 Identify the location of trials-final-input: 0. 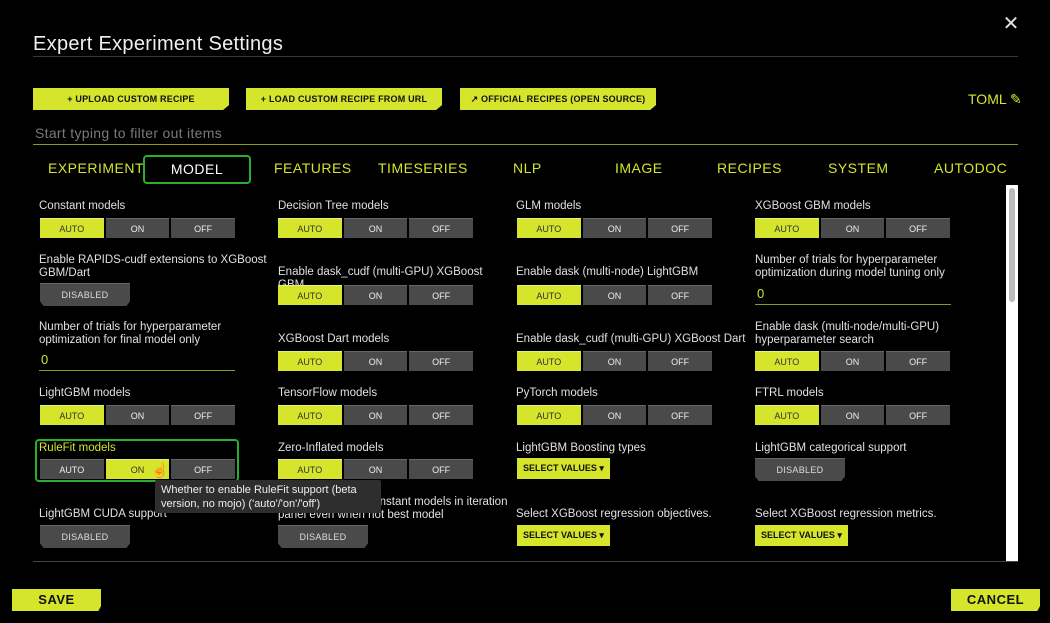
(137, 360).